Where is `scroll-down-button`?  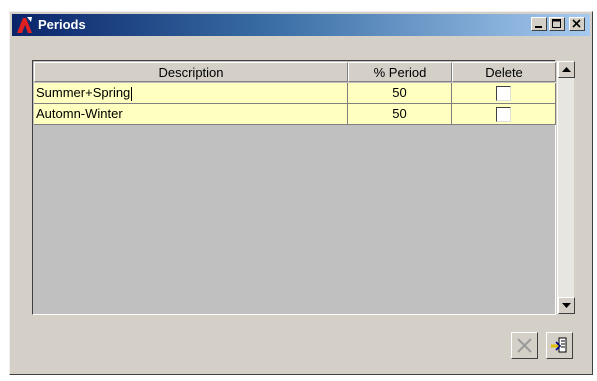
scroll-down-button is located at coordinates (566, 305).